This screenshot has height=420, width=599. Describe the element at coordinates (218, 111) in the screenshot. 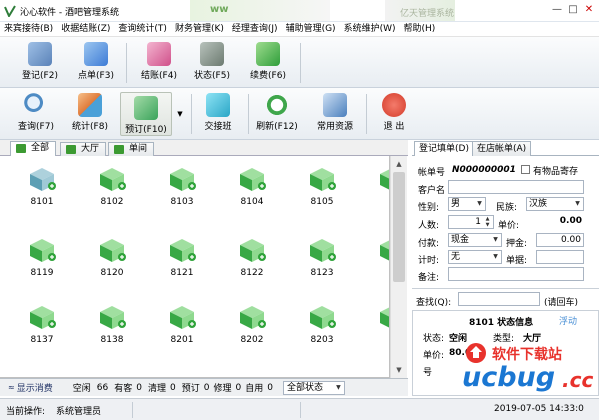

I see `handover-button: 交接班` at that location.